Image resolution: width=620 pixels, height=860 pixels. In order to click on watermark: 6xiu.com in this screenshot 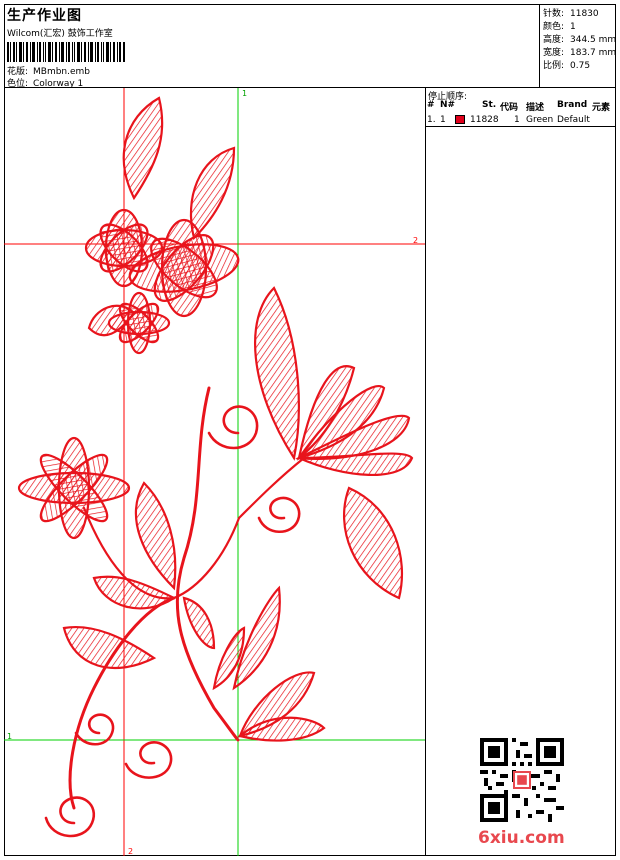, I will do `click(521, 838)`.